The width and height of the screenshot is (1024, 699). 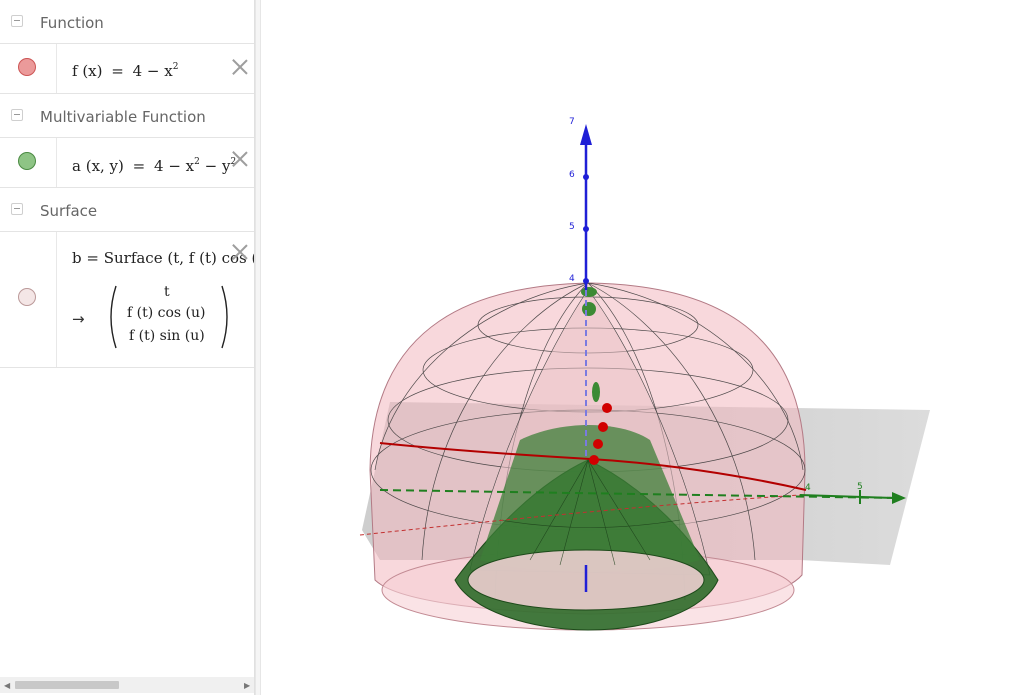 What do you see at coordinates (98, 166) in the screenshot?
I see `formula-lhs: a (x, y)` at bounding box center [98, 166].